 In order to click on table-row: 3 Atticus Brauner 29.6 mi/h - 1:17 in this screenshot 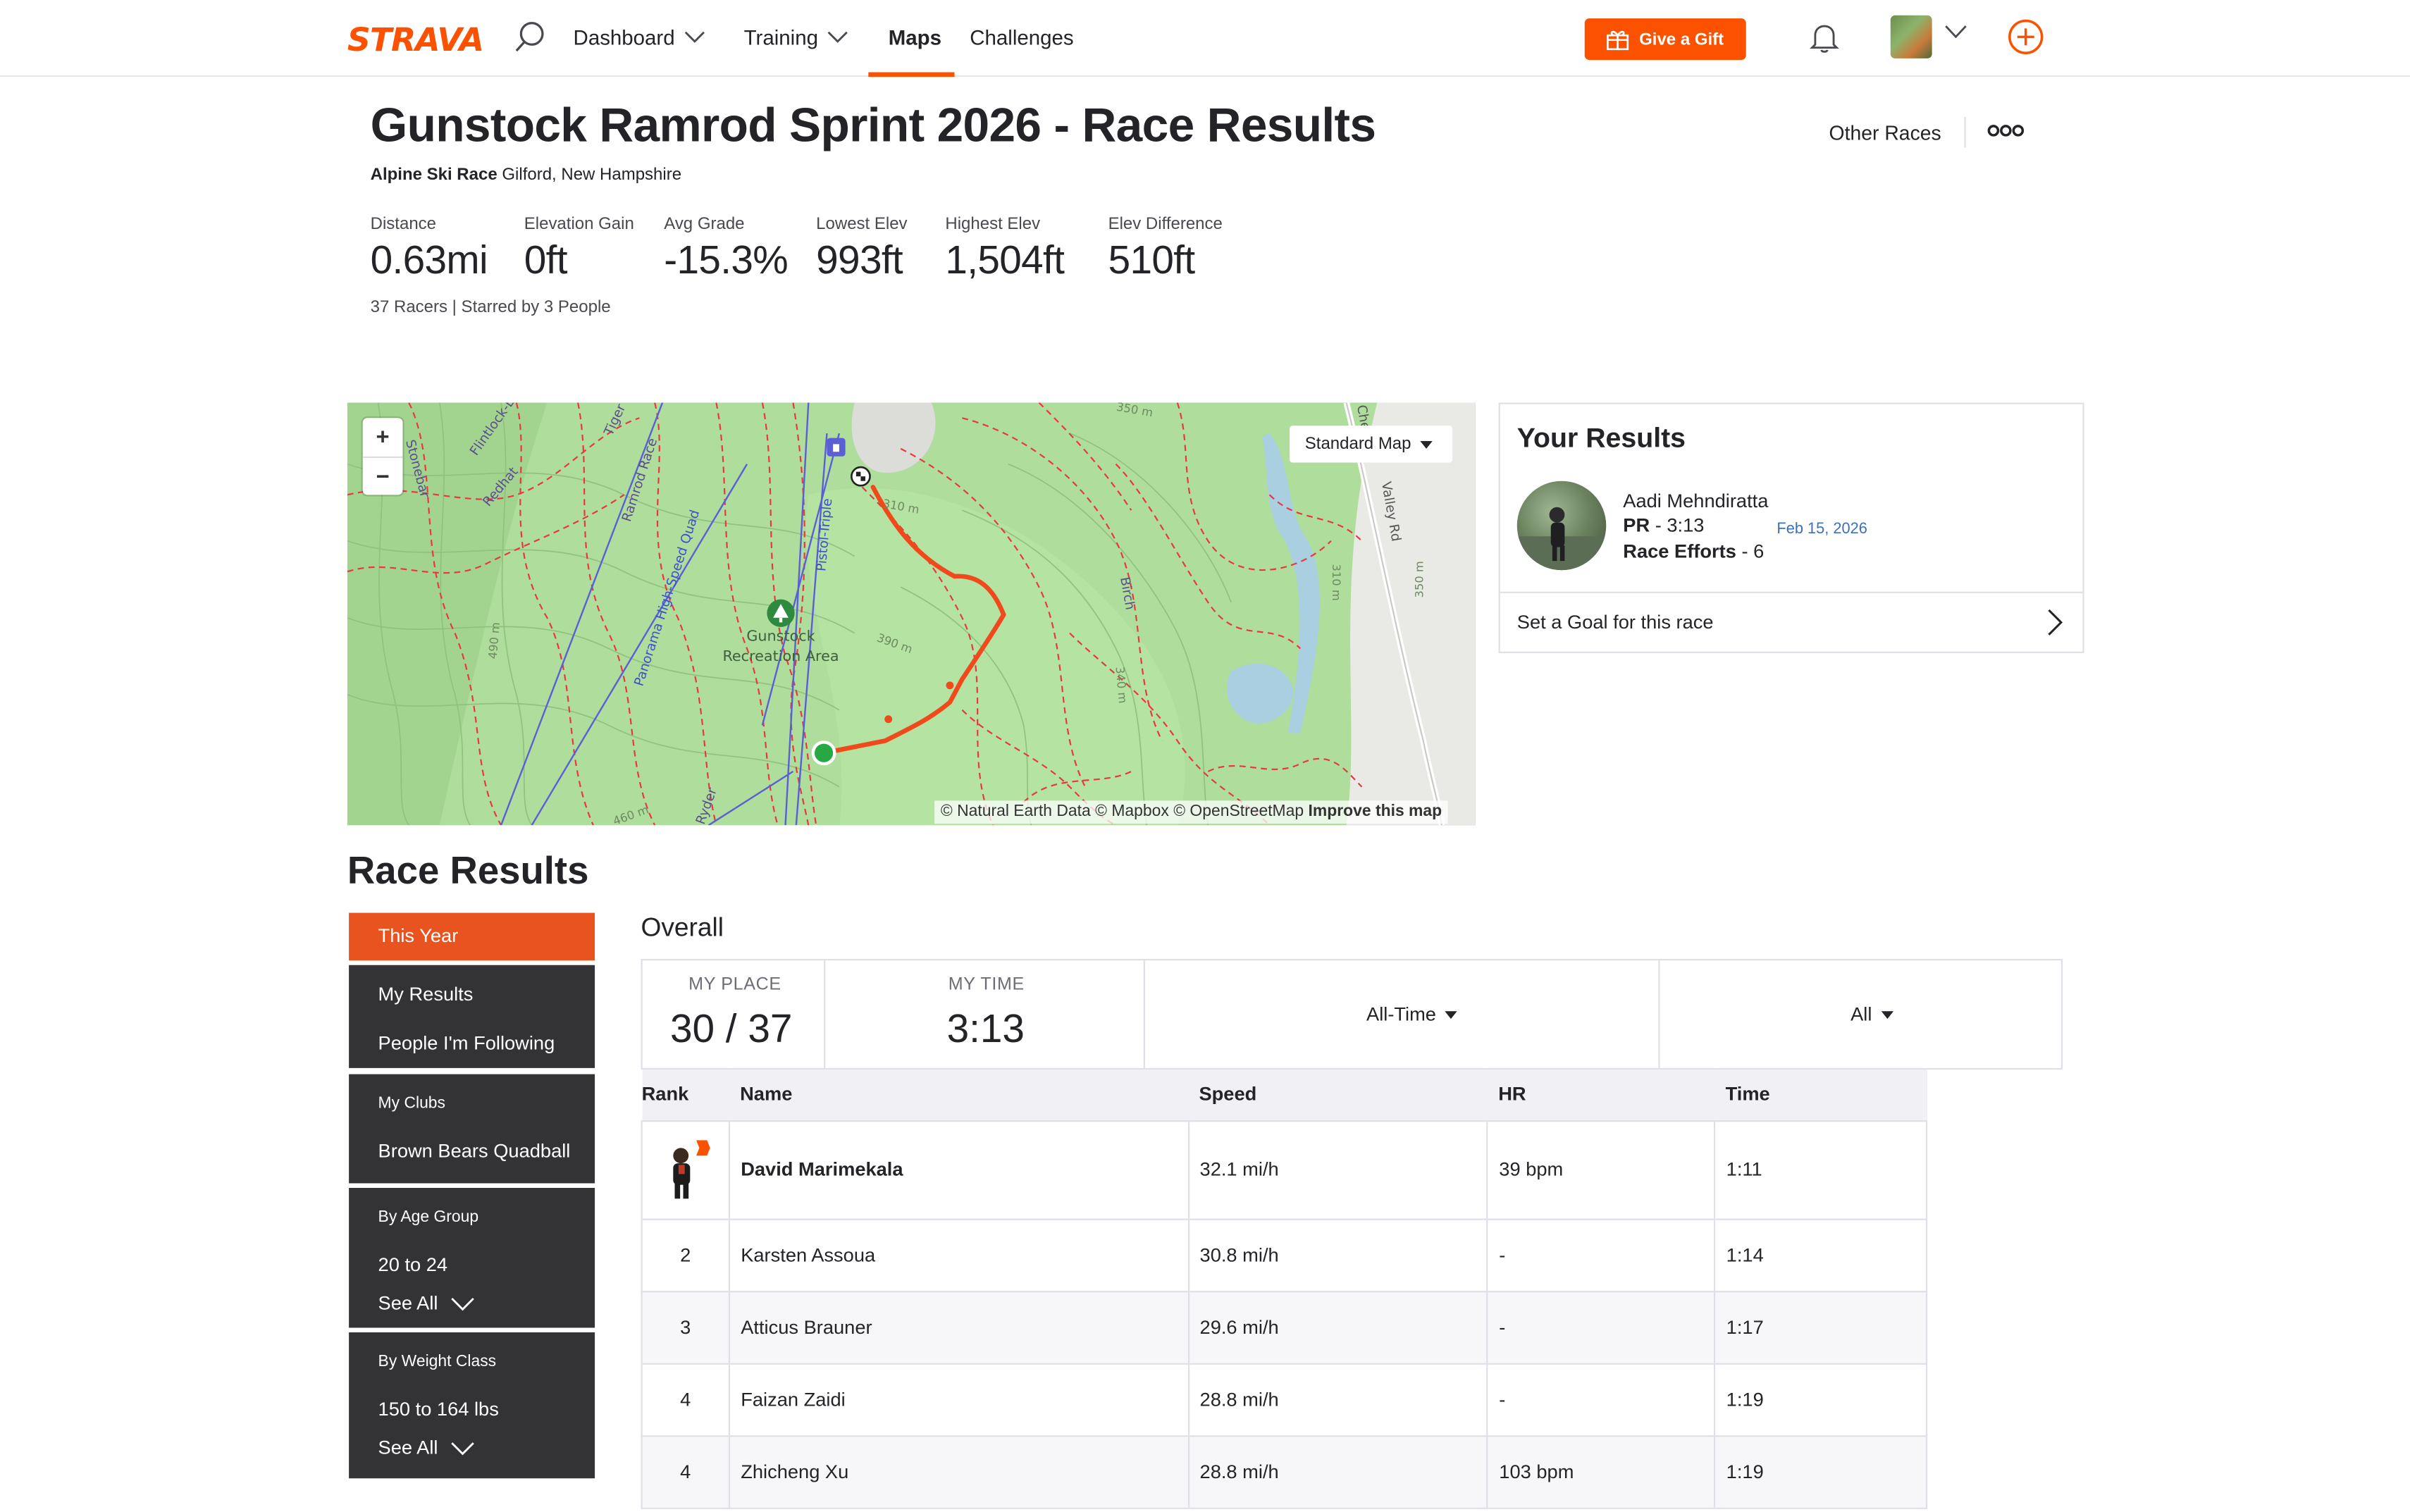, I will do `click(1285, 1327)`.